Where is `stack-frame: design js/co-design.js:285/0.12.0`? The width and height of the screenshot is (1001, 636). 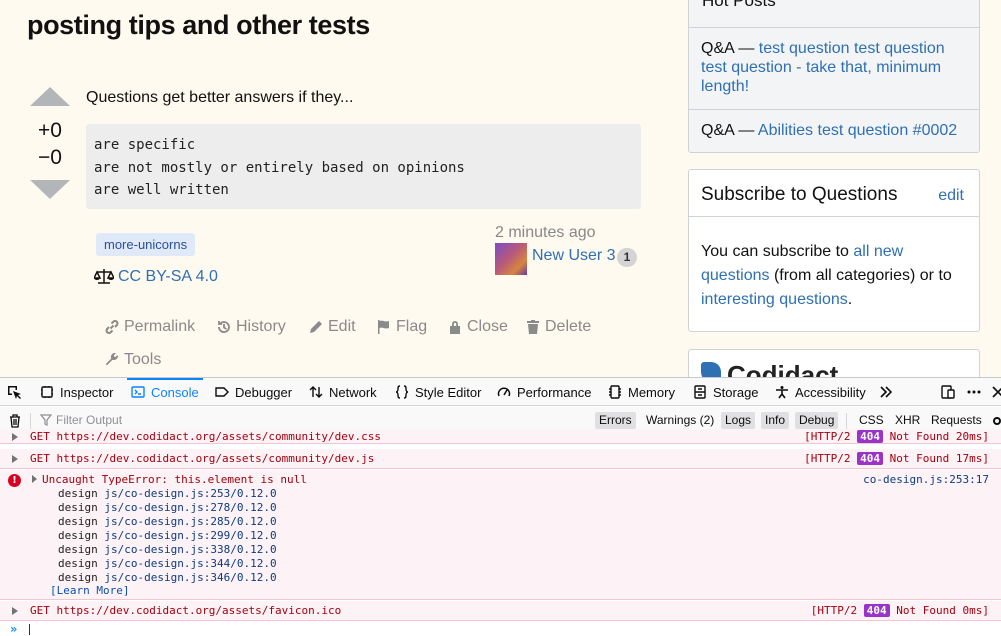 stack-frame: design js/co-design.js:285/0.12.0 is located at coordinates (167, 521).